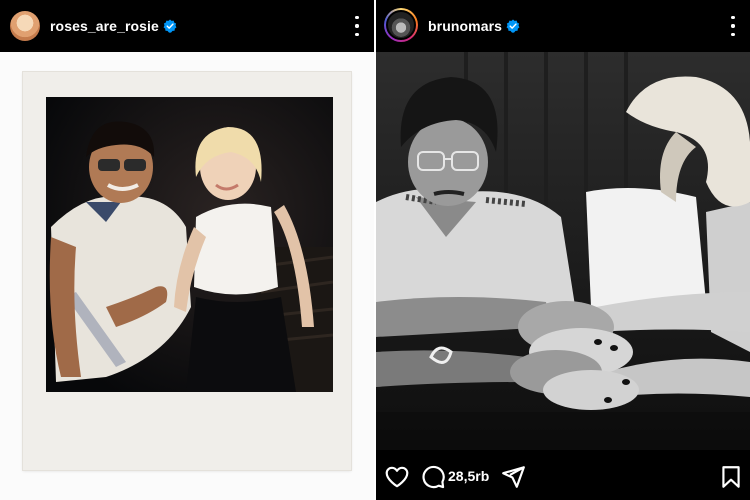 This screenshot has height=500, width=750. What do you see at coordinates (731, 477) in the screenshot?
I see `bookmark-icon` at bounding box center [731, 477].